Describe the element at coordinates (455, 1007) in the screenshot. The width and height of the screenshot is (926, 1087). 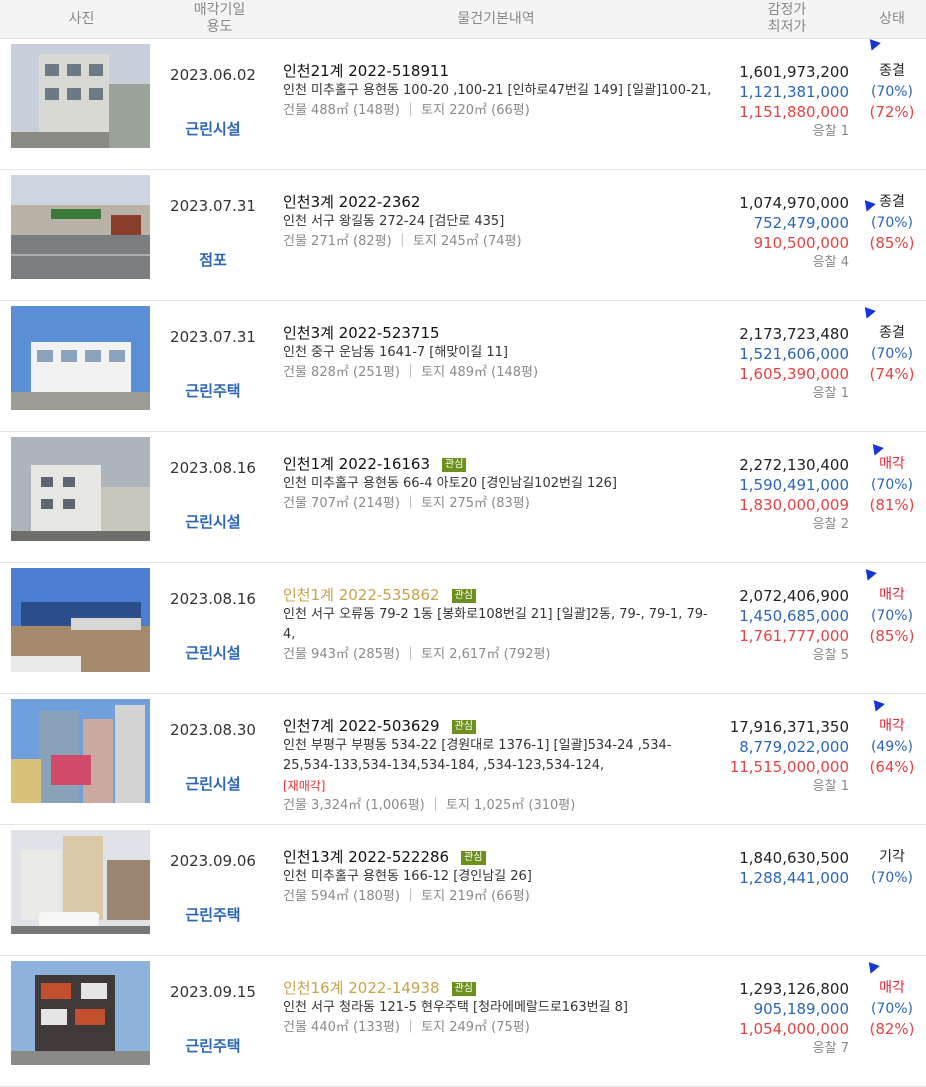
I see `property-address: 인천 서구 청라동 121-5 현우주택 [청라에메랄드로163번길 8]` at that location.